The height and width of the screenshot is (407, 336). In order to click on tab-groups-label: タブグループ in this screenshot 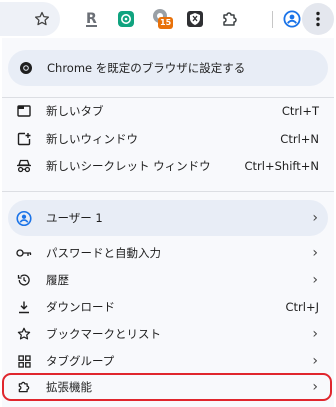, I will do `click(80, 361)`.